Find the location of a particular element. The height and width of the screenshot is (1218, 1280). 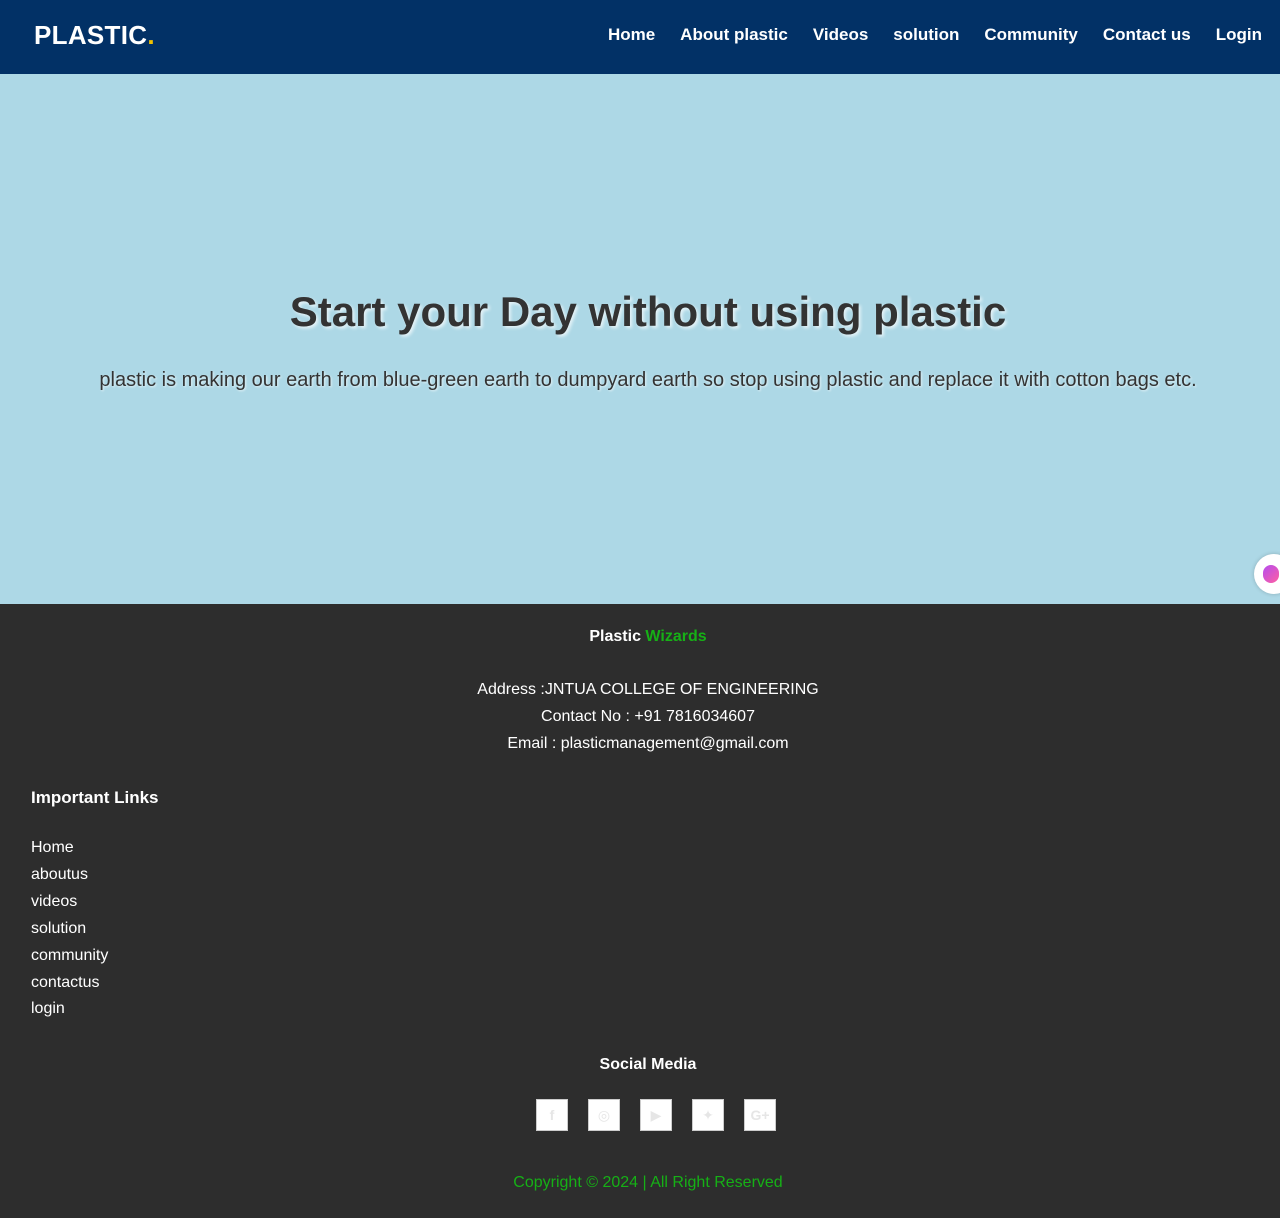

footer-link-community: community is located at coordinates (69, 955).